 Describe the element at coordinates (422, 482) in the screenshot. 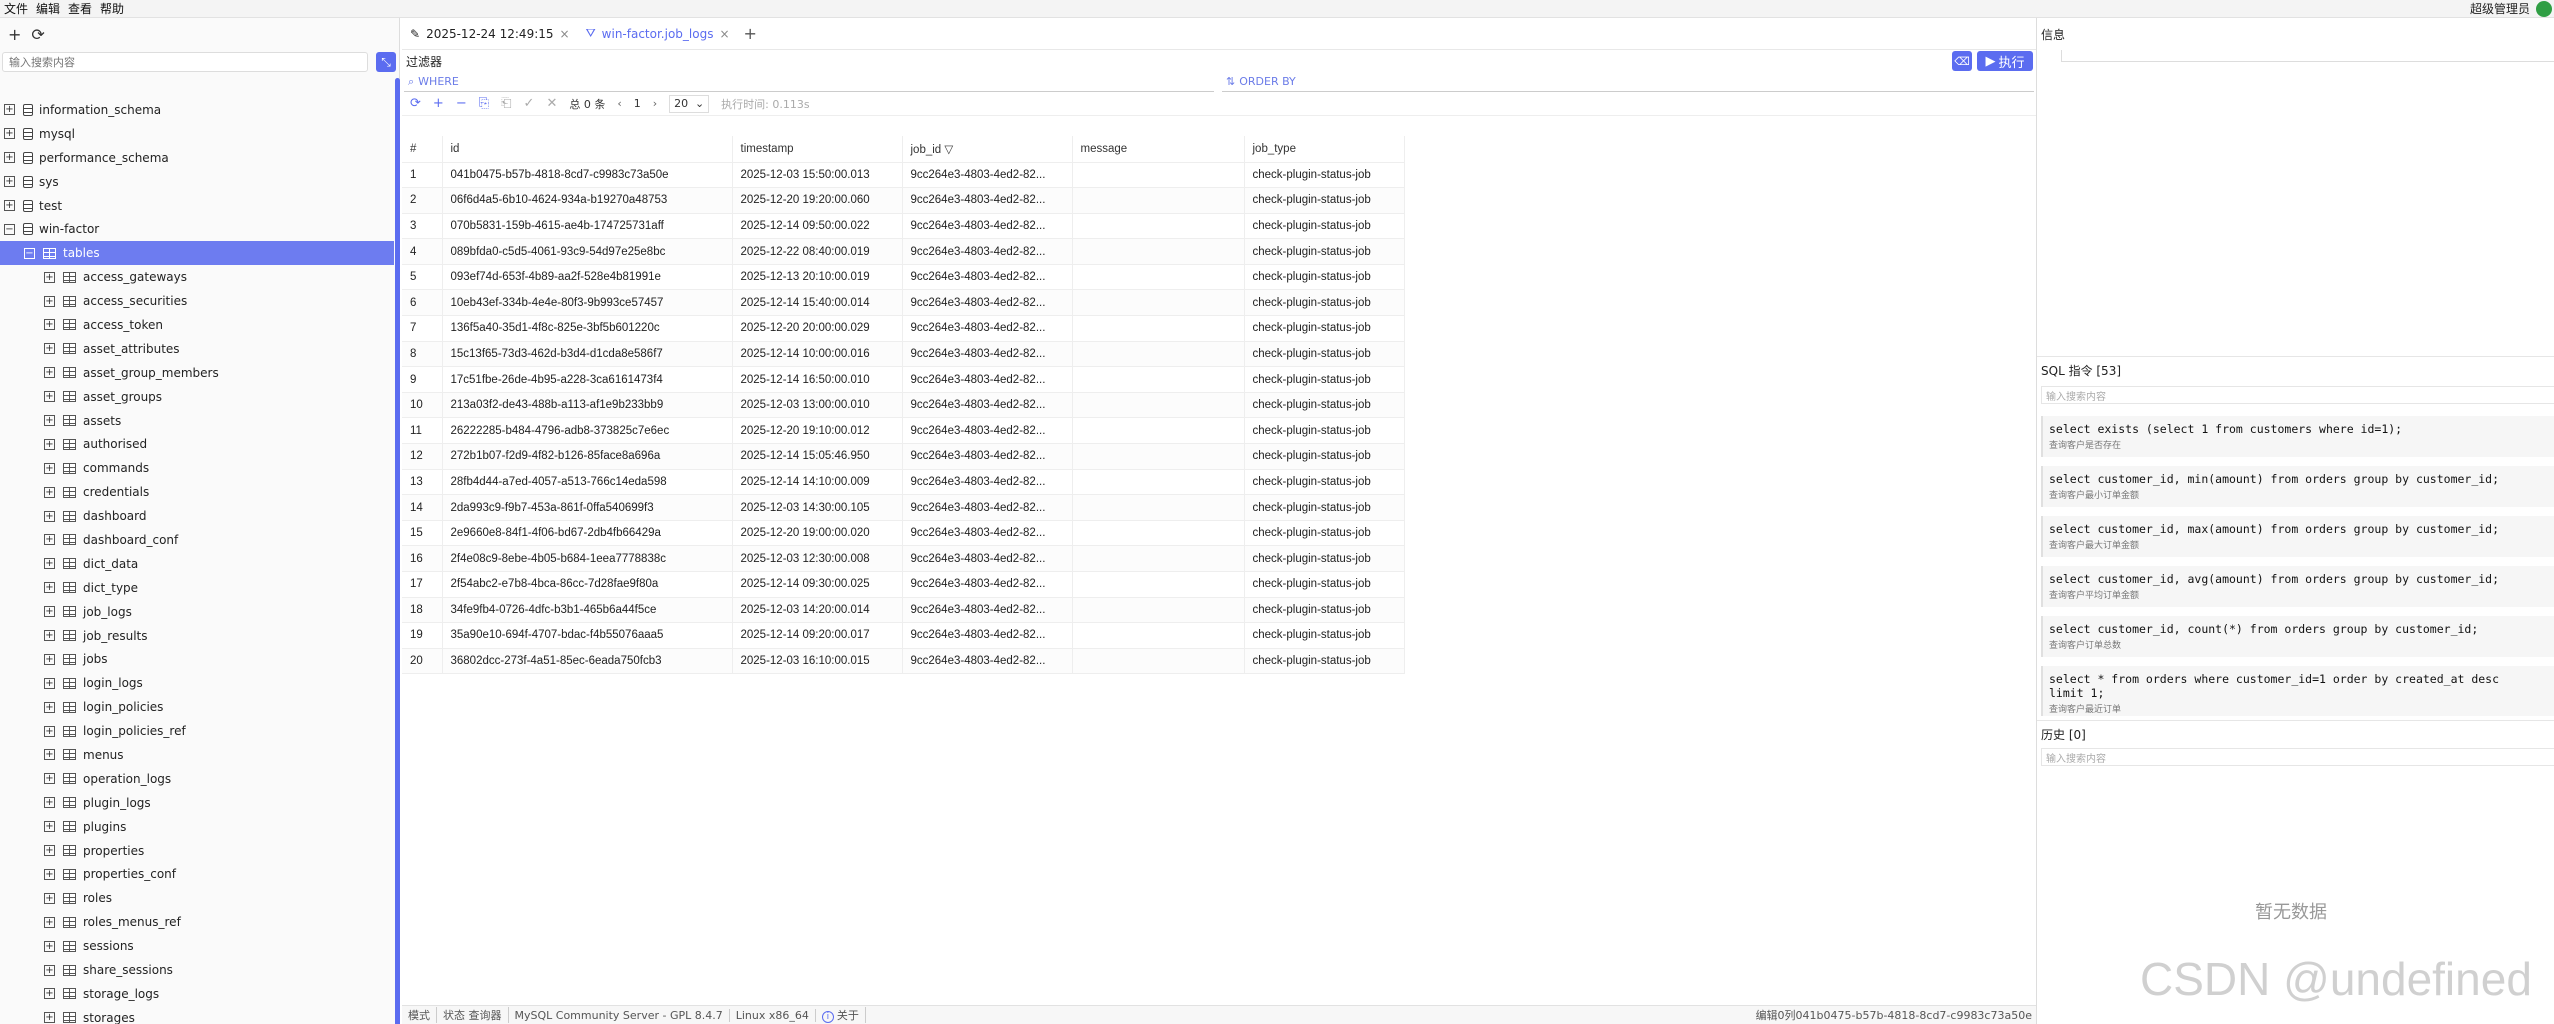

I see `table-cell: 13` at that location.